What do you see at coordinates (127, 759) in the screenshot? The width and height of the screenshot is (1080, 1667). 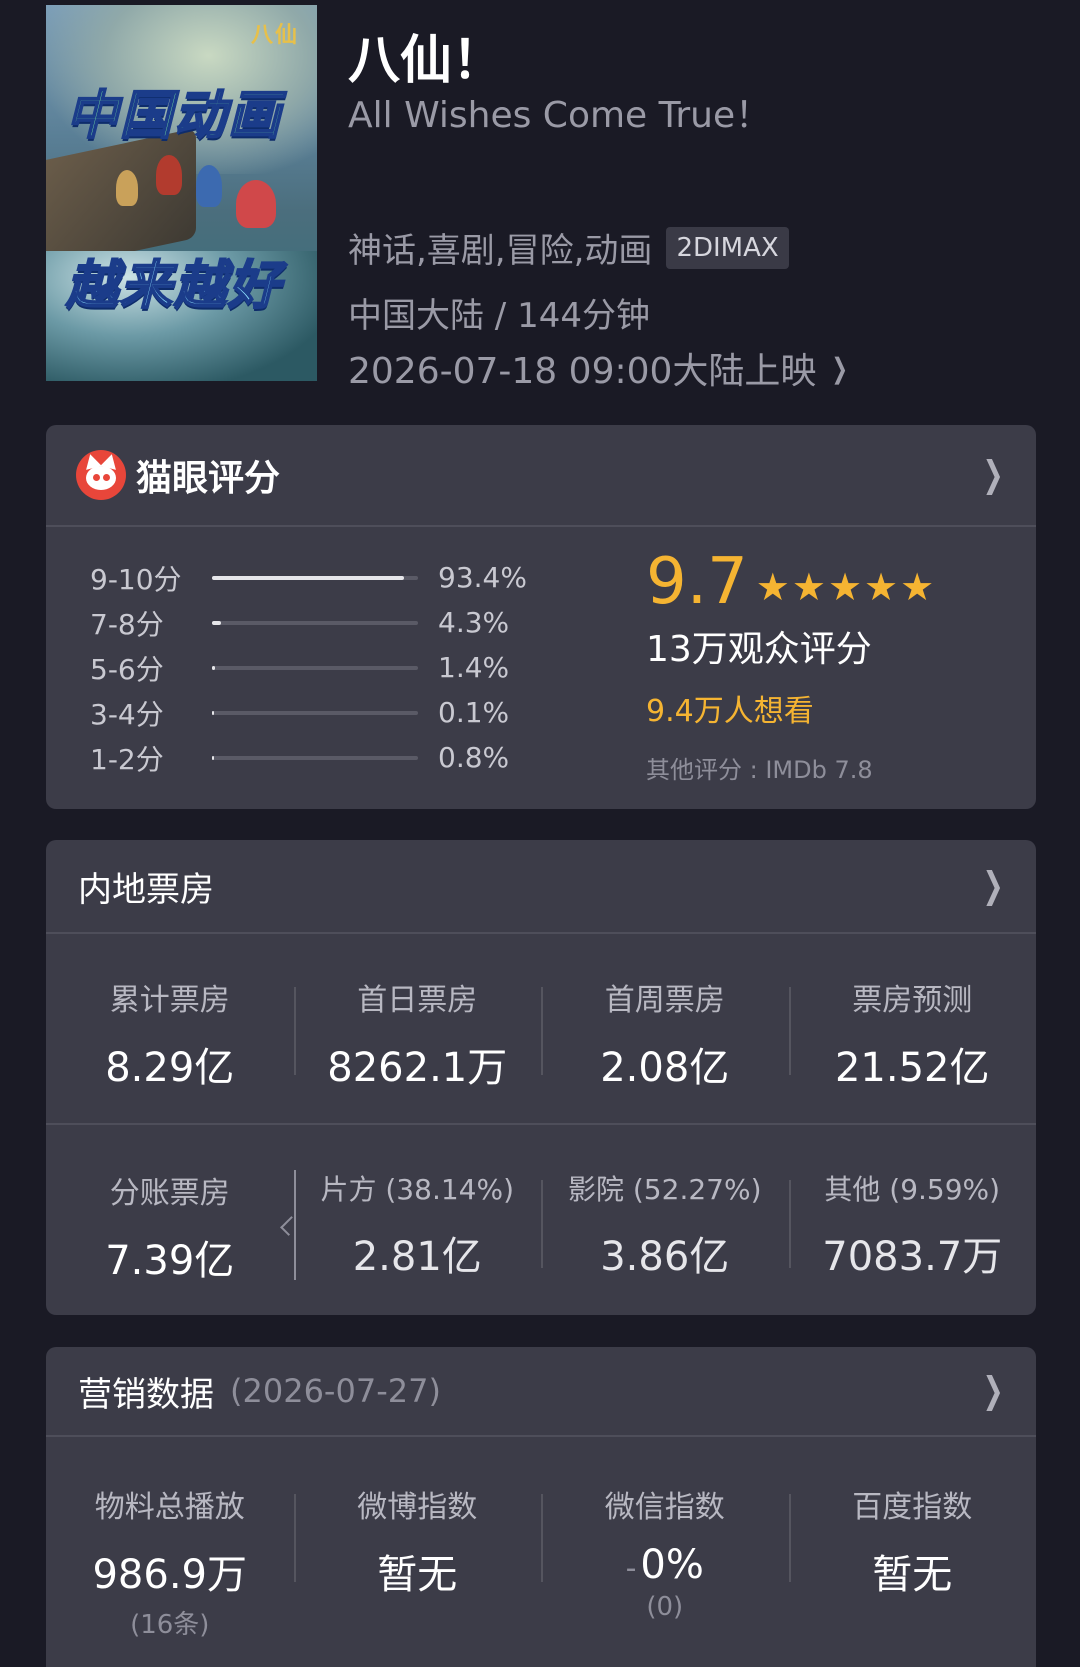 I see `distribution-label: 1-2分` at bounding box center [127, 759].